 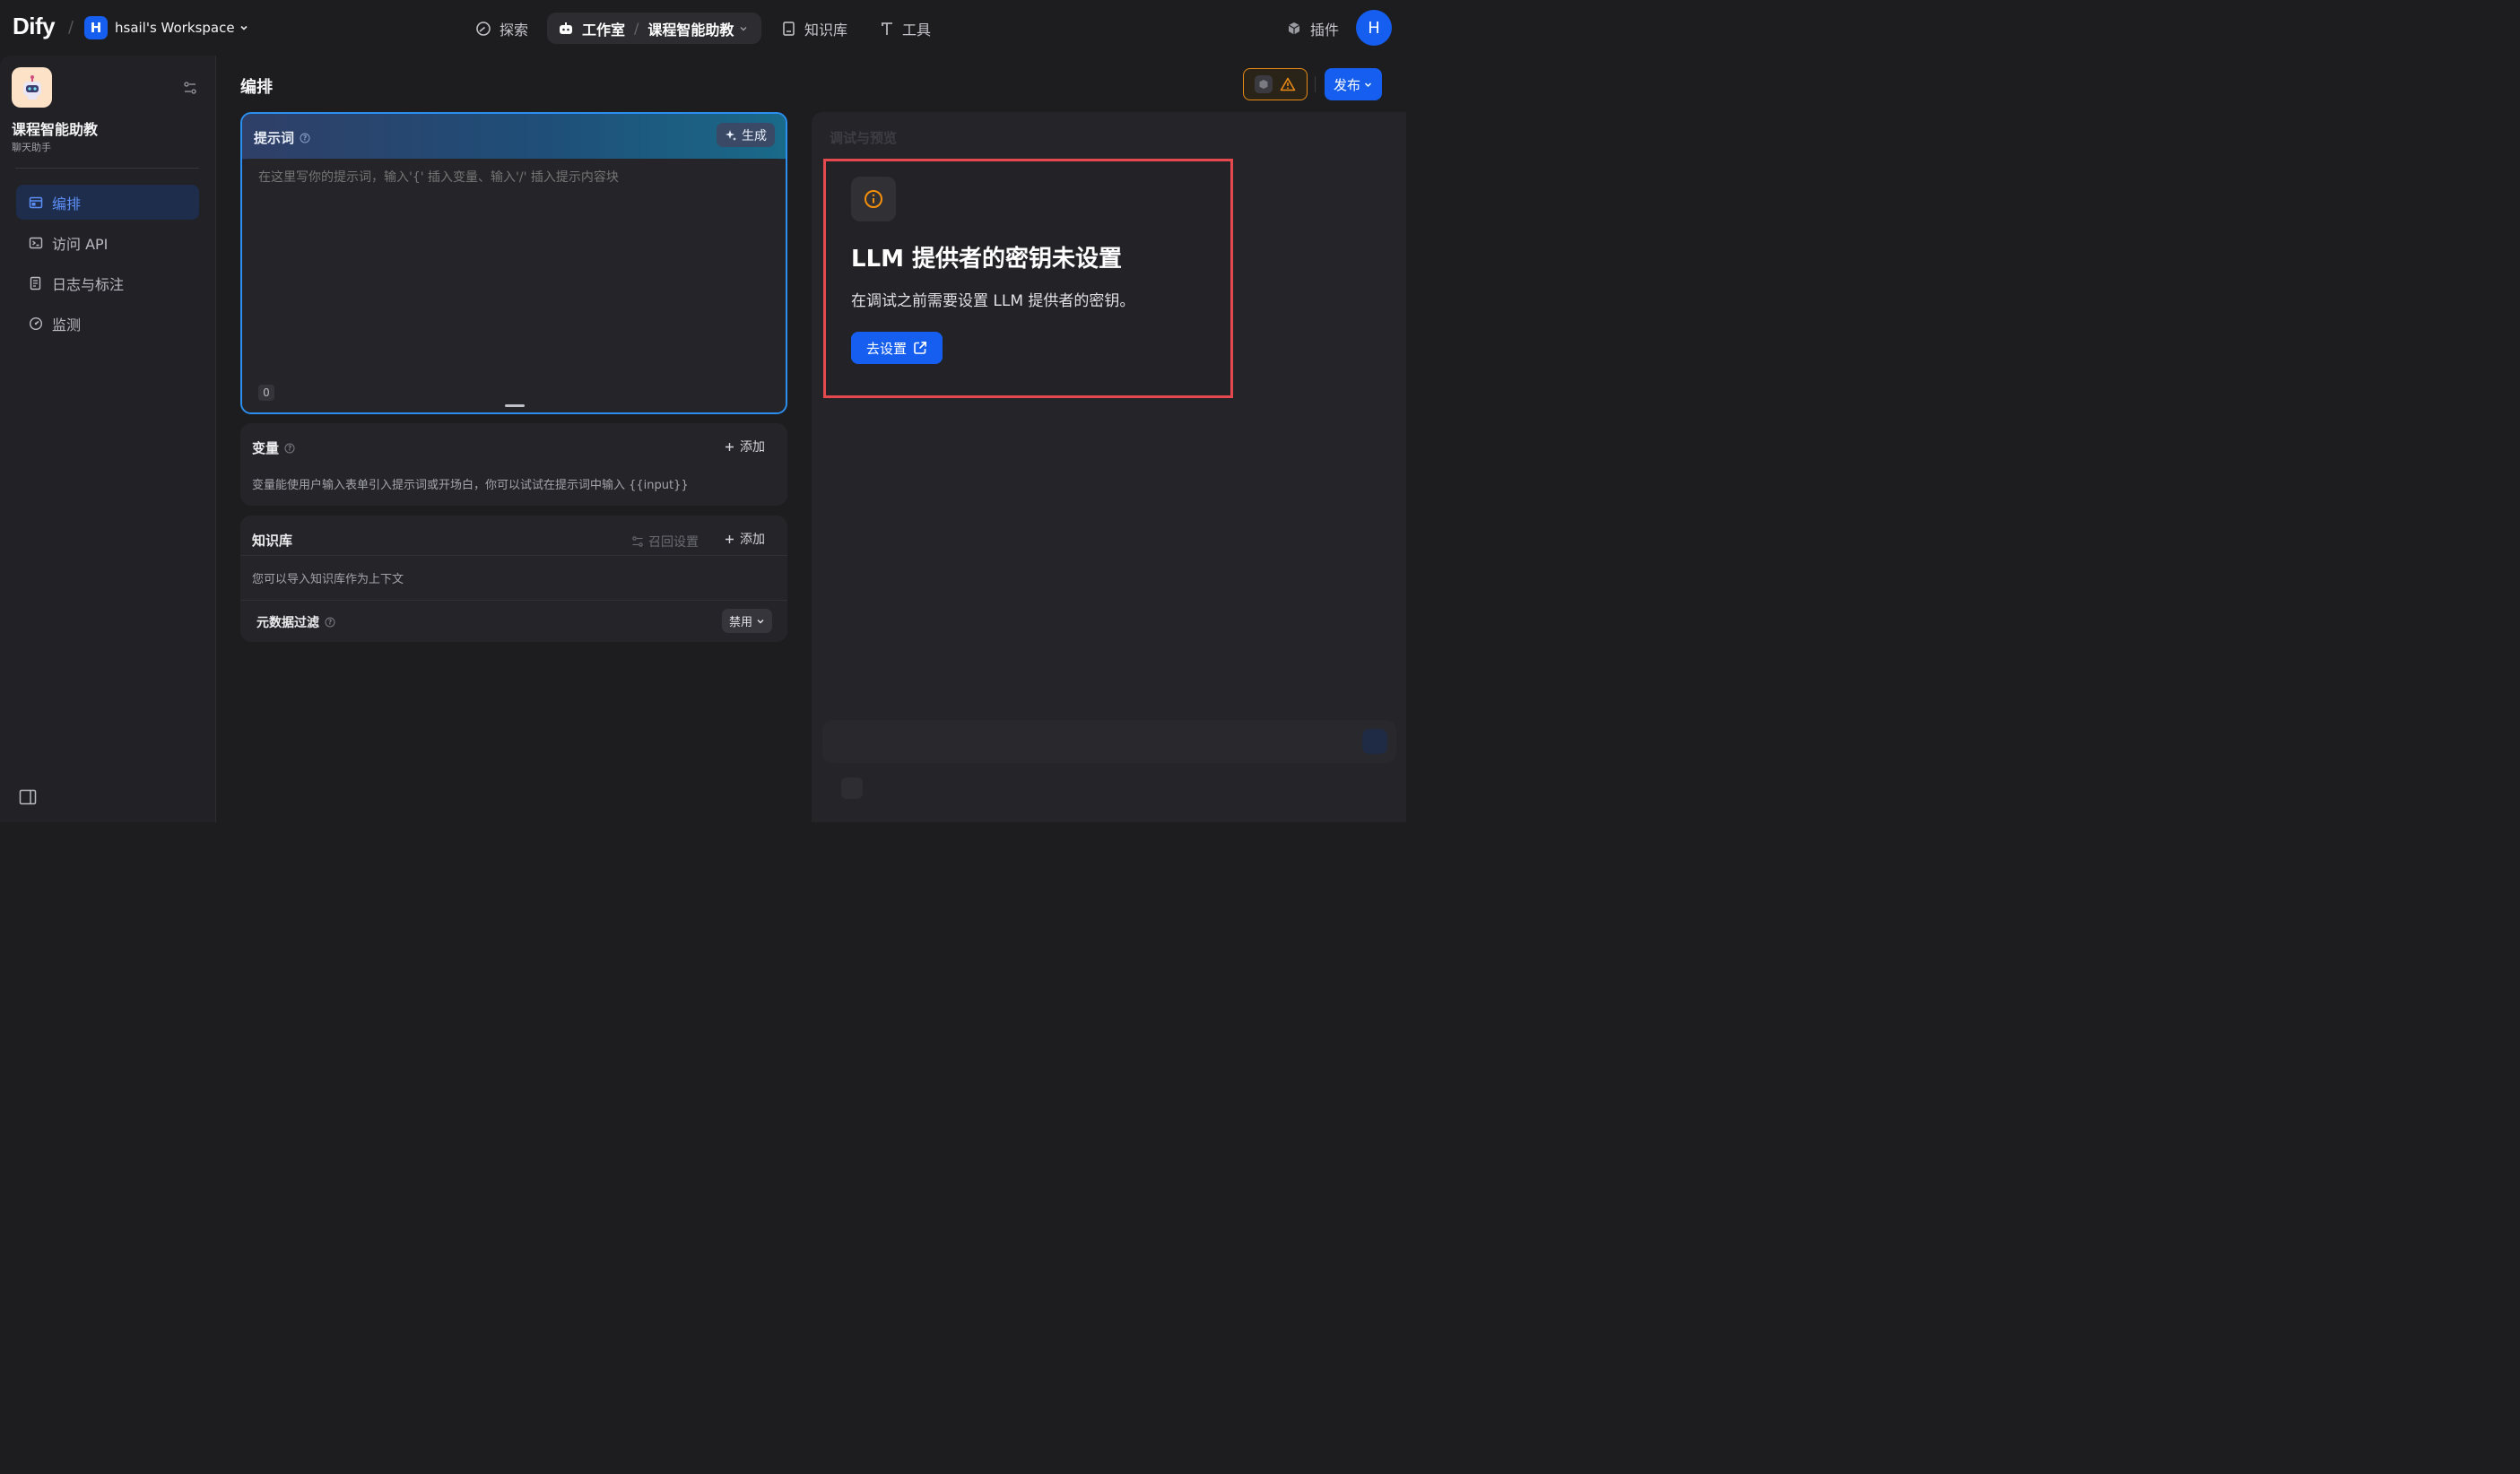 What do you see at coordinates (673, 542) in the screenshot?
I see `recall-settings-label: 召回设置` at bounding box center [673, 542].